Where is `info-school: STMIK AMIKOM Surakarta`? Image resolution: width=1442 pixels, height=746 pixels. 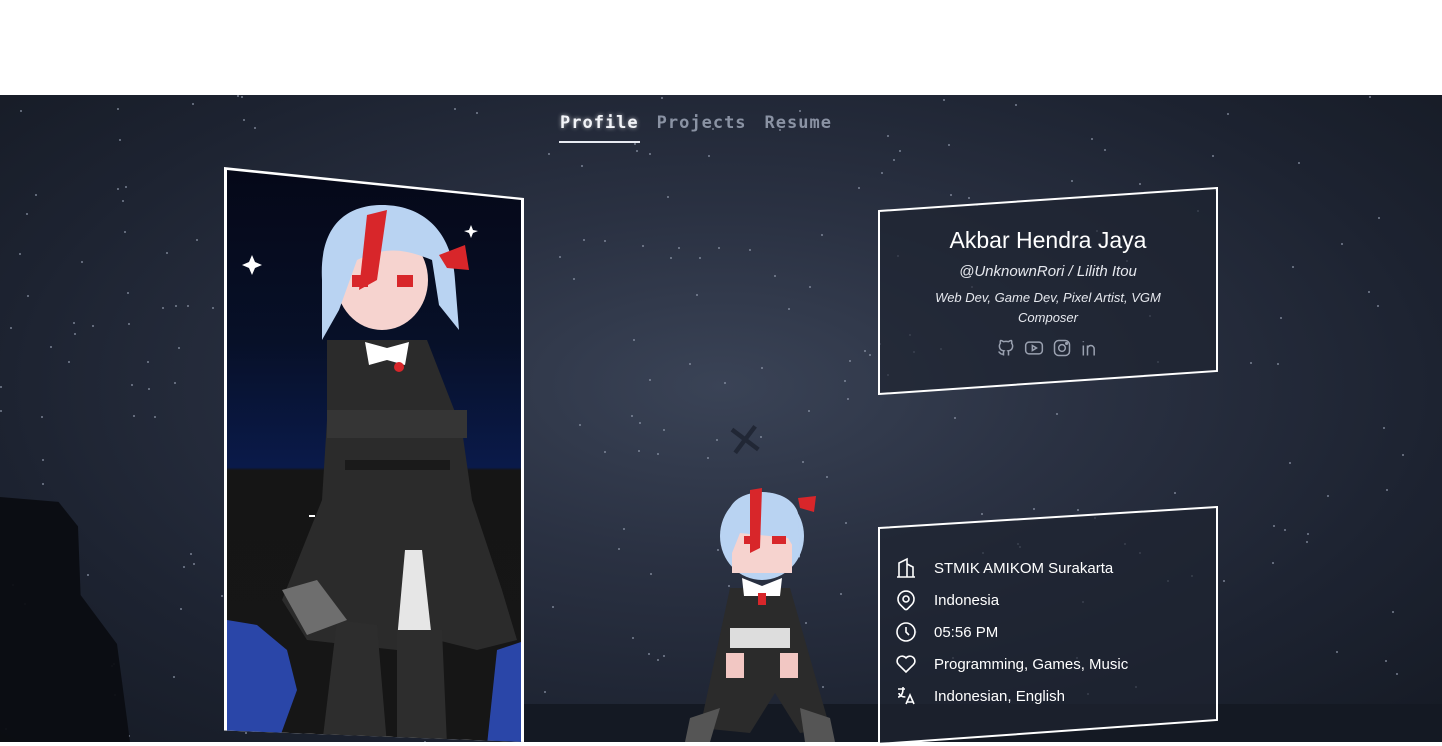
info-school: STMIK AMIKOM Surakarta is located at coordinates (1024, 568).